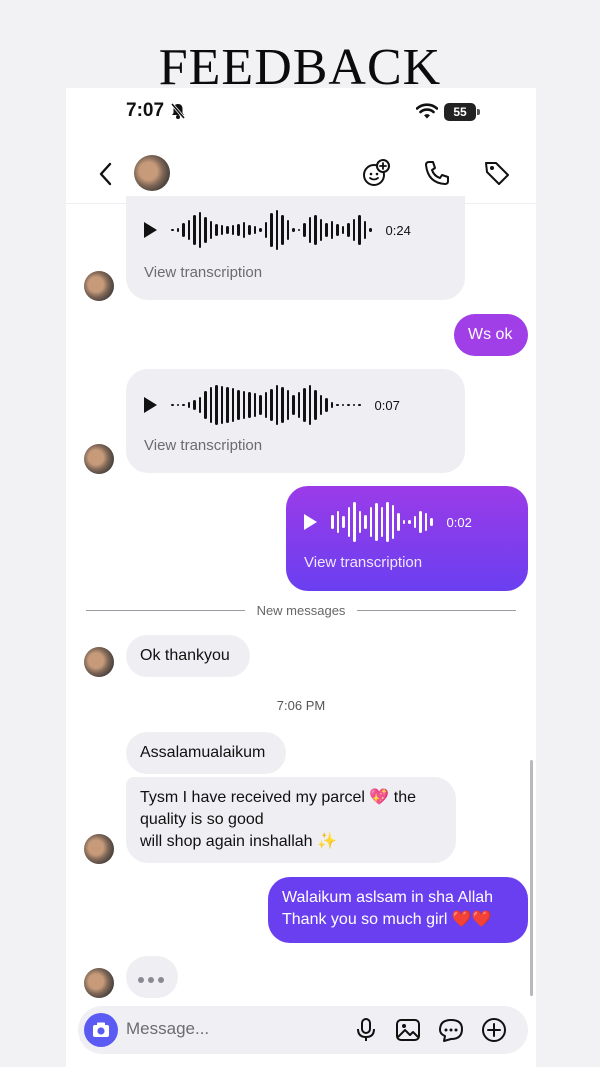  What do you see at coordinates (459, 522) in the screenshot?
I see `voice-duration: 0:02` at bounding box center [459, 522].